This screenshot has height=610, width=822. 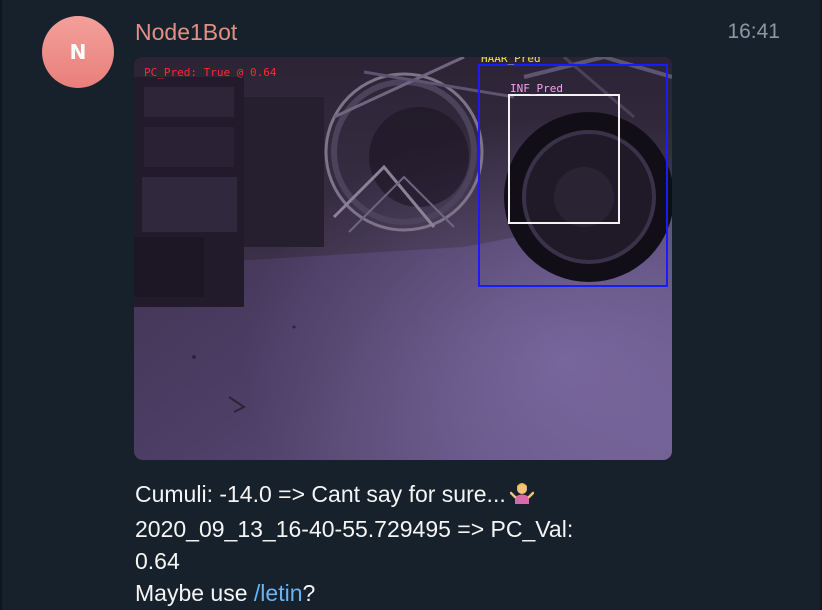 What do you see at coordinates (536, 88) in the screenshot?
I see `inf-pred-label: INF_Pred` at bounding box center [536, 88].